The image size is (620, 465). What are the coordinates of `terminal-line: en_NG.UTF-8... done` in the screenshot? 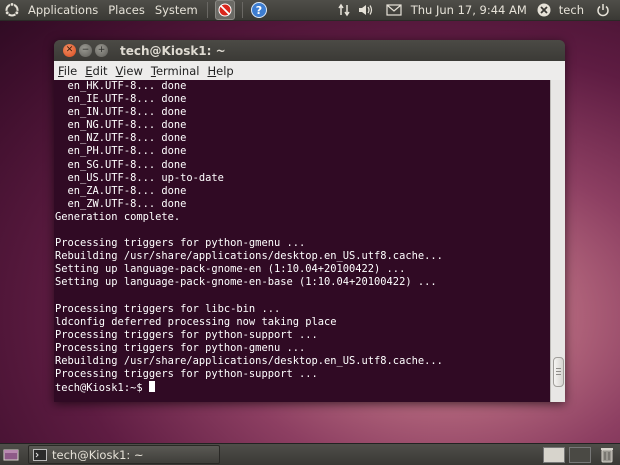 It's located at (121, 125).